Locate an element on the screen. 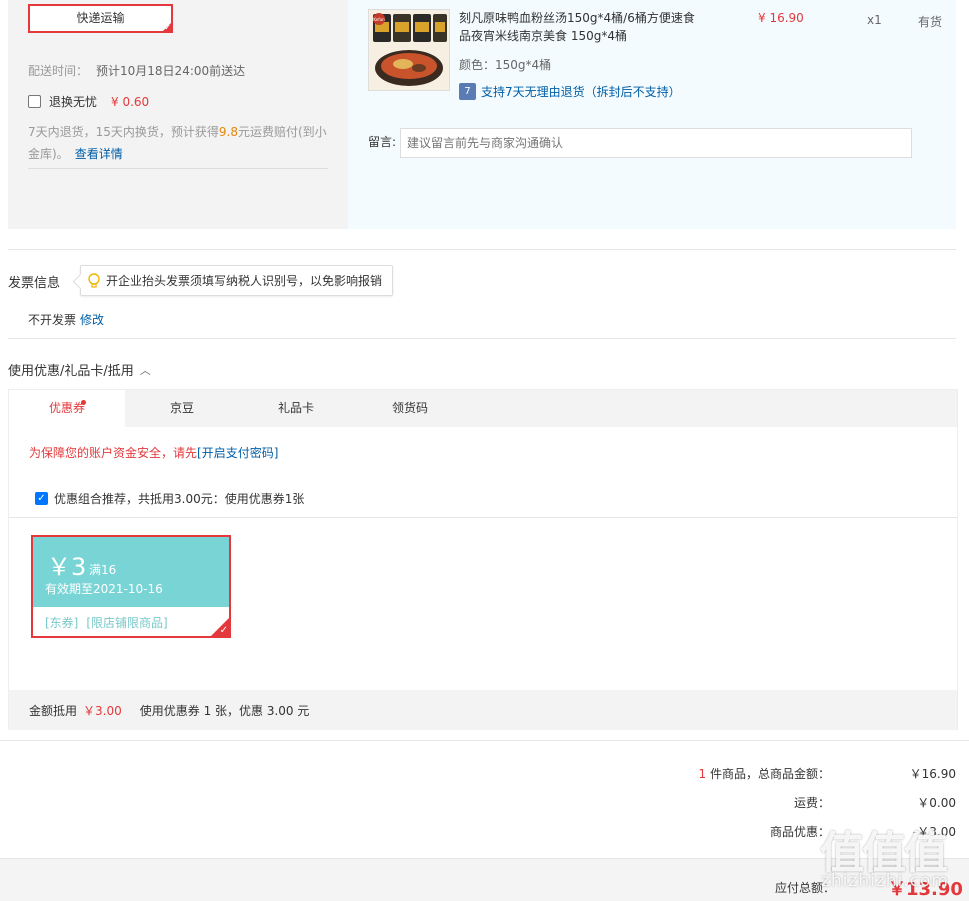 This screenshot has height=901, width=969. tab-coupons: 优惠券 is located at coordinates (67, 408).